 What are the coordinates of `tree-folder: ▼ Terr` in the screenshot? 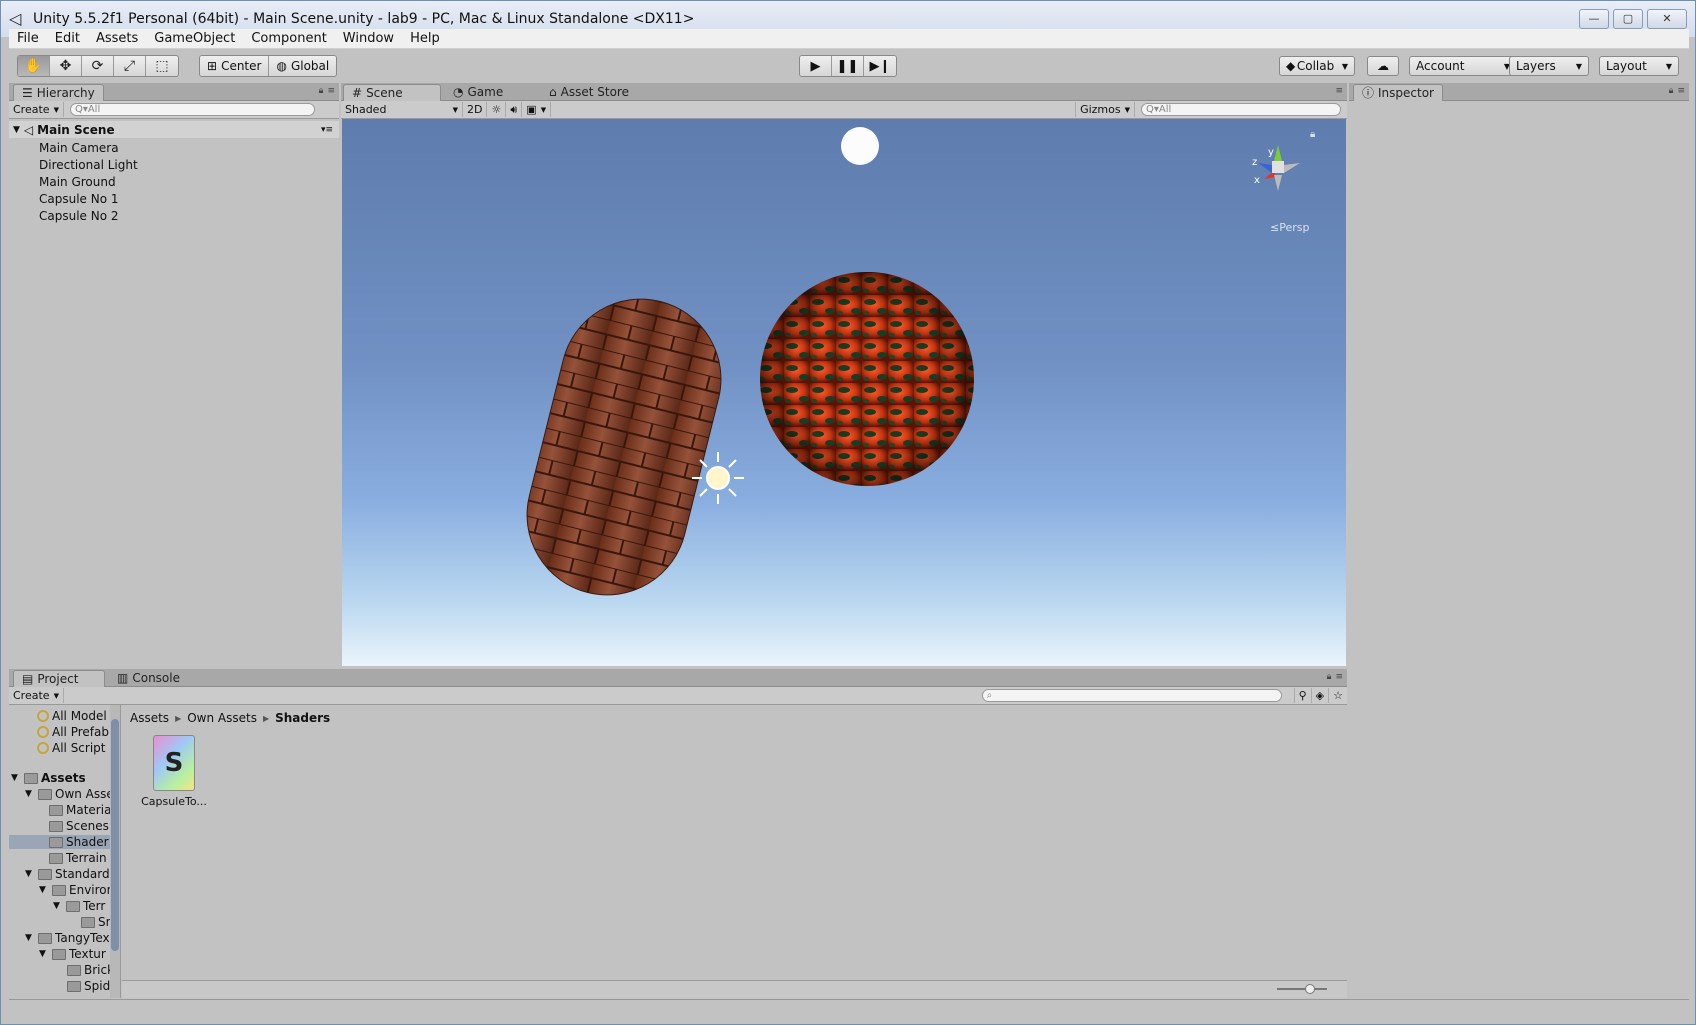 It's located at (79, 906).